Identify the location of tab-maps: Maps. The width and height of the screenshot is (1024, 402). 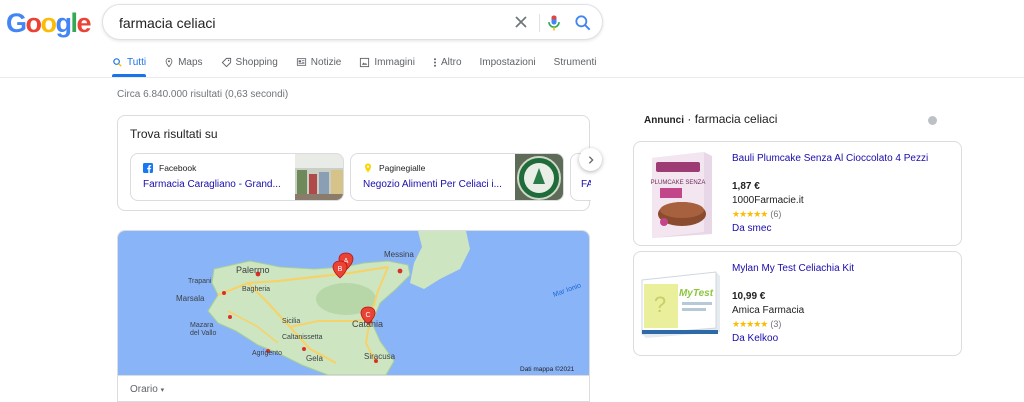
(183, 62).